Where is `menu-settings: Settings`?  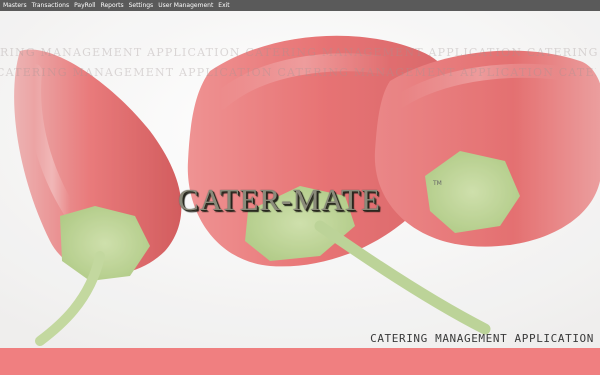 menu-settings: Settings is located at coordinates (141, 5).